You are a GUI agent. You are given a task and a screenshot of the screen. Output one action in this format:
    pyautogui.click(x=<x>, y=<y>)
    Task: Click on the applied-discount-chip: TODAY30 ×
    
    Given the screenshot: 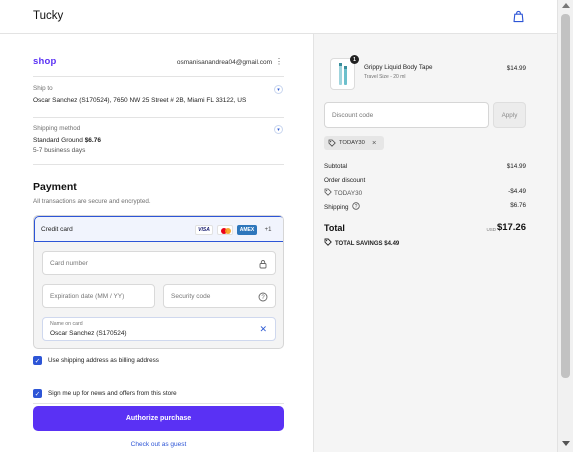 What is the action you would take?
    pyautogui.click(x=354, y=143)
    